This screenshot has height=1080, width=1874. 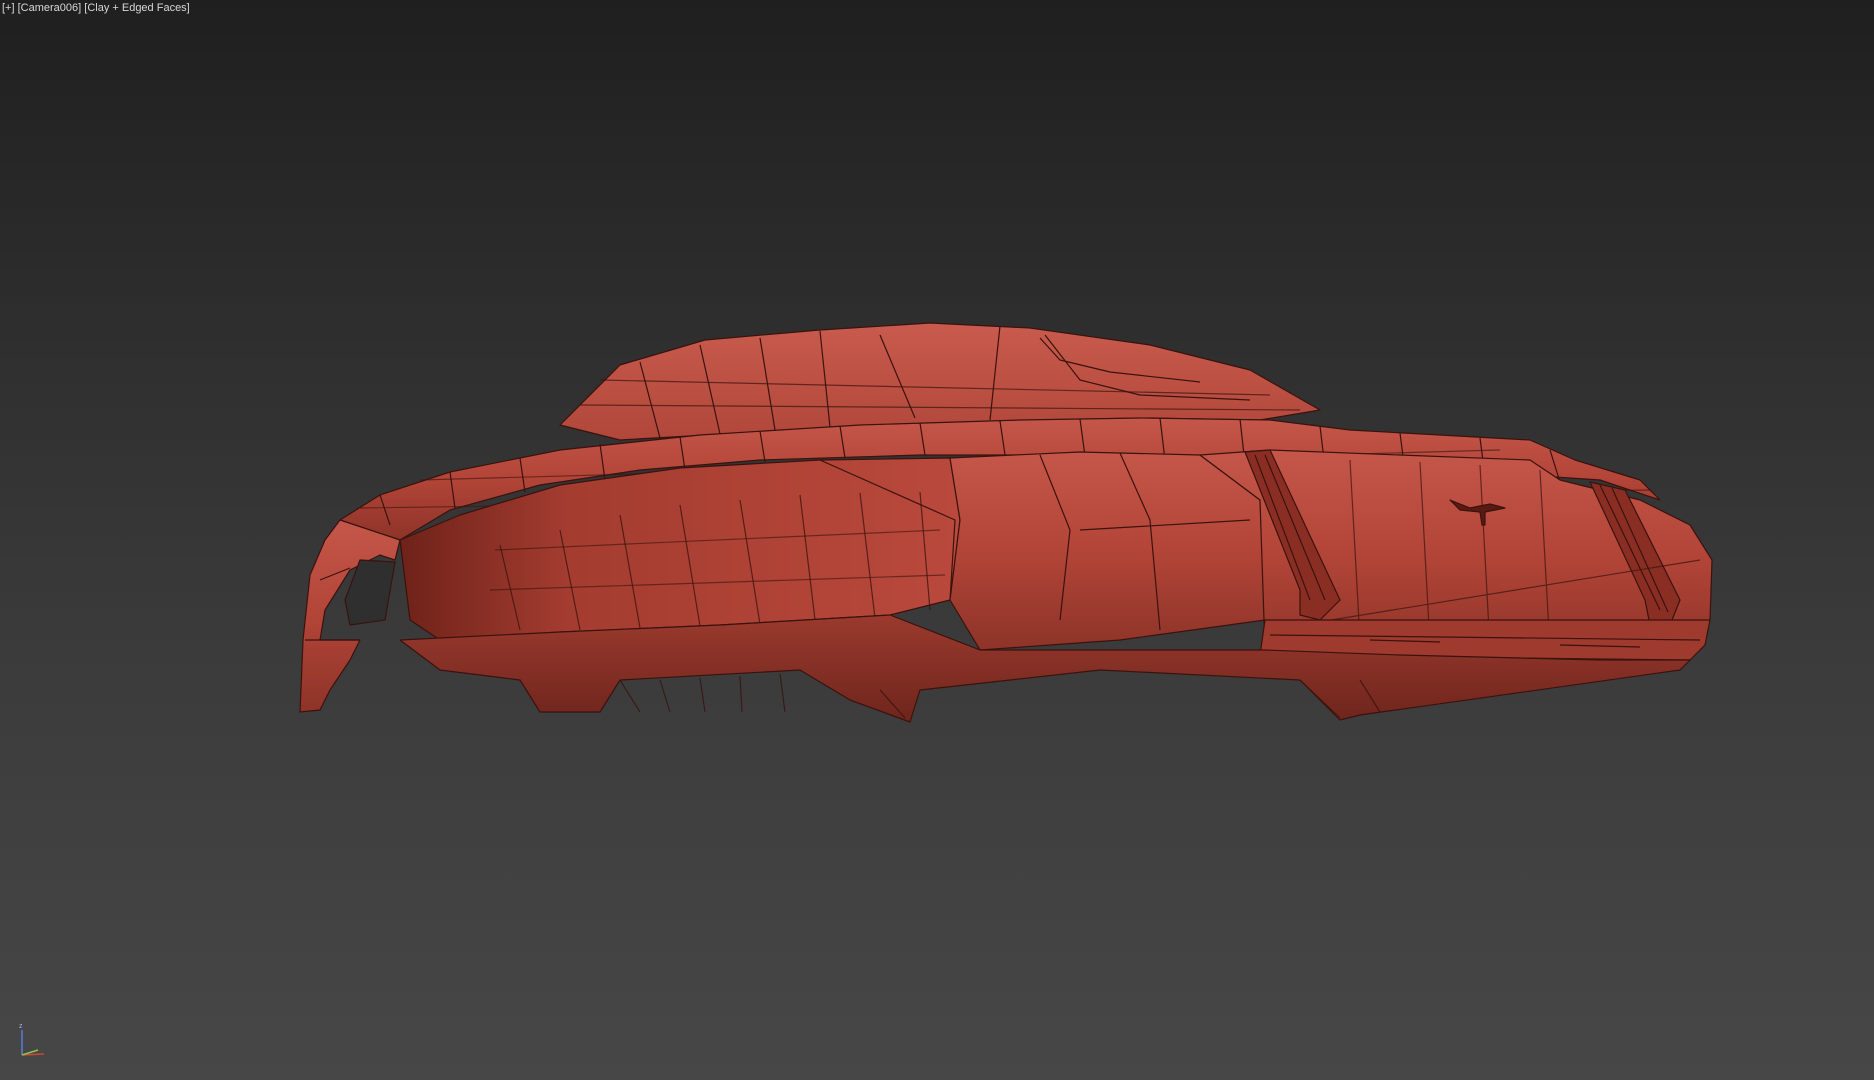 What do you see at coordinates (32, 1039) in the screenshot?
I see `axis-gizmo: z` at bounding box center [32, 1039].